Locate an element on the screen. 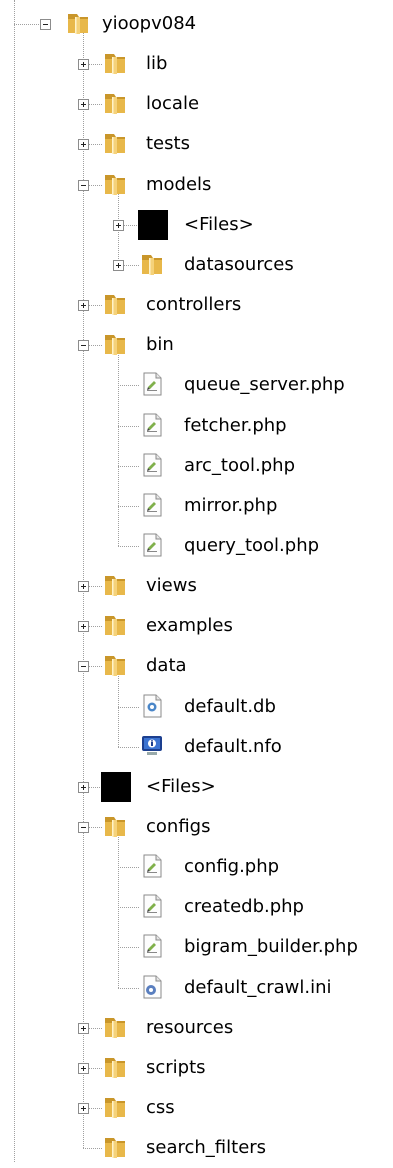 The width and height of the screenshot is (393, 1168). tree-item-label: default_crawl.ini is located at coordinates (258, 988).